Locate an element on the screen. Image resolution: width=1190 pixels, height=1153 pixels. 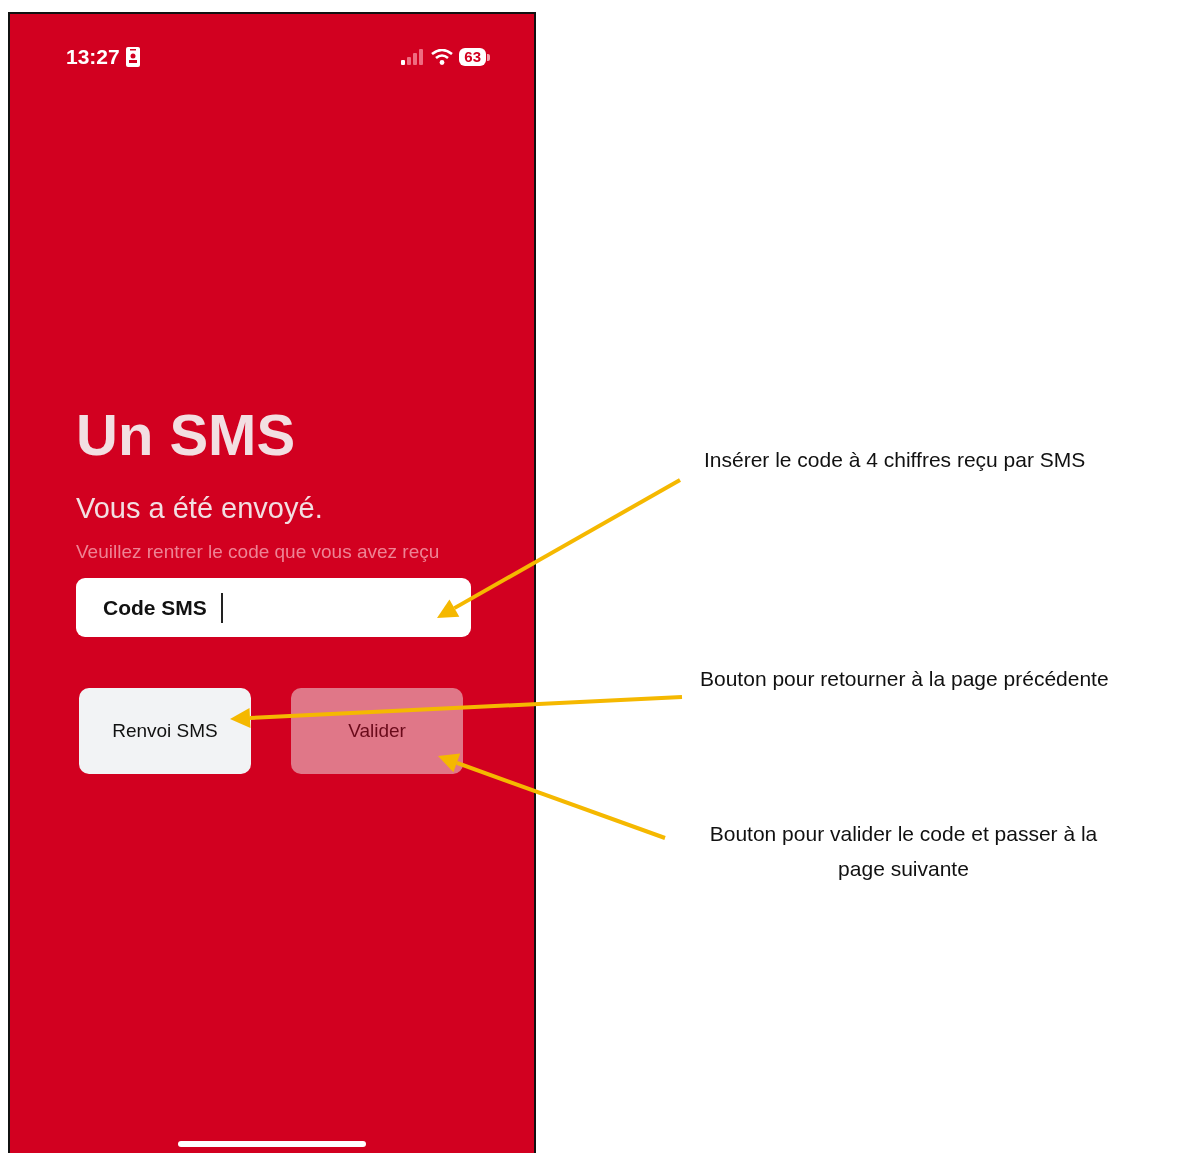
screen-subtitle: Vous a été envoyé. is located at coordinates (200, 508).